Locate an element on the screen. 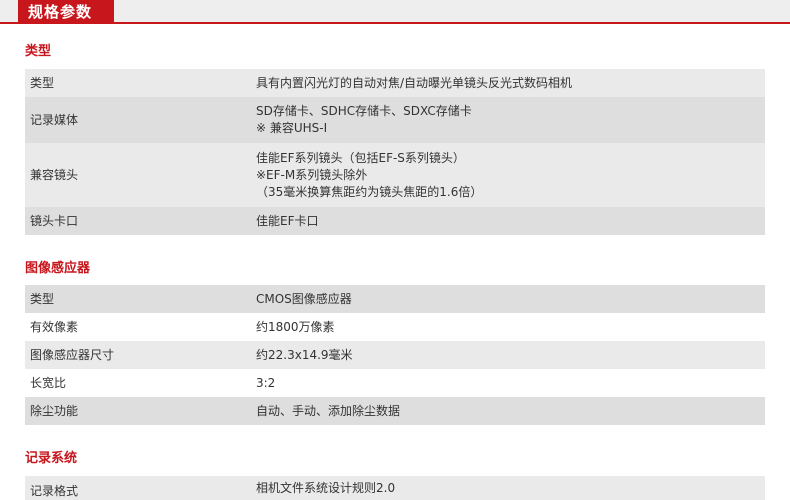 The image size is (790, 500). spec-value-line: 佳能EF卡口 is located at coordinates (287, 220).